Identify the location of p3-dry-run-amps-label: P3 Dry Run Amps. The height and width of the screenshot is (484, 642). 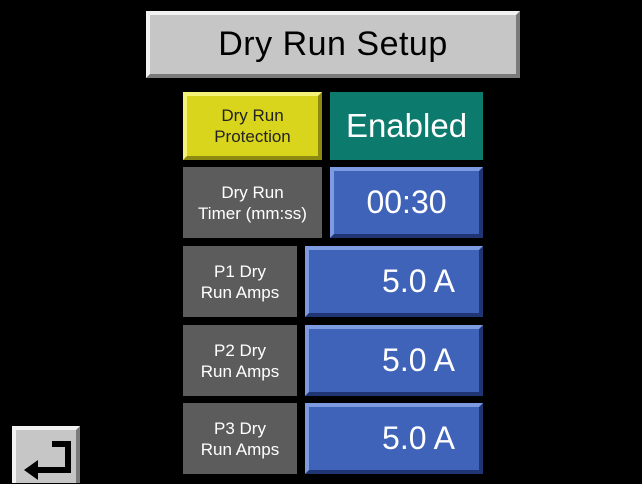
(240, 438).